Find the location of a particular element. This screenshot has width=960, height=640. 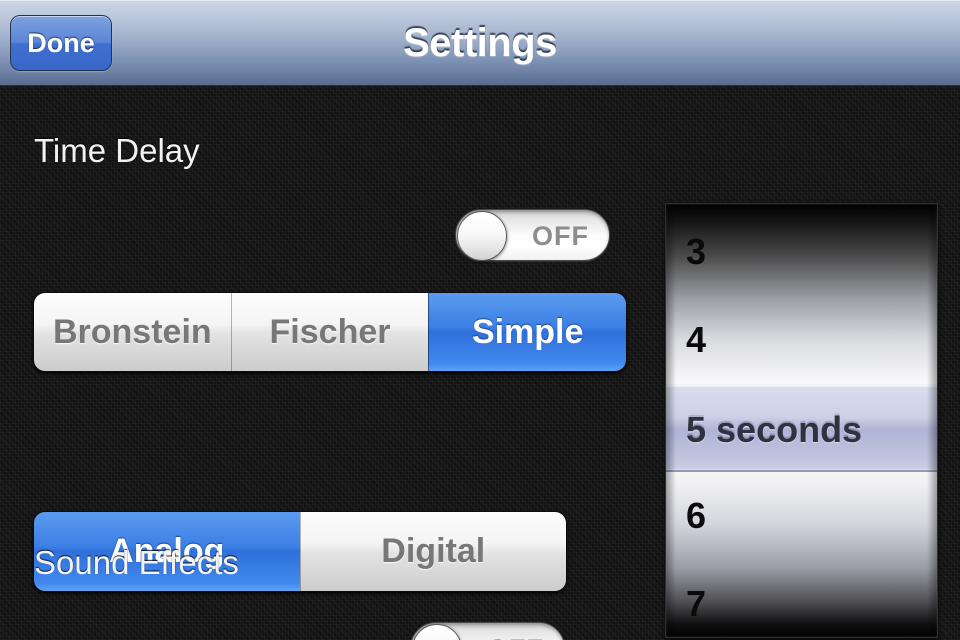

picker-row-label: 3 is located at coordinates (696, 251).